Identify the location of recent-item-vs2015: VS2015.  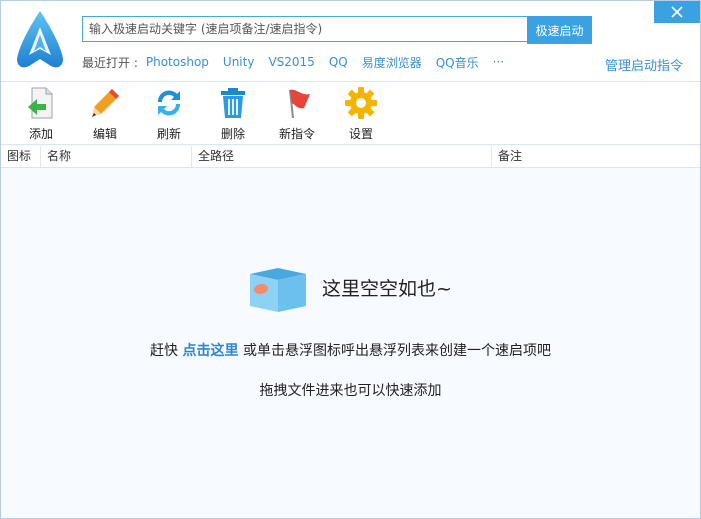
(291, 62).